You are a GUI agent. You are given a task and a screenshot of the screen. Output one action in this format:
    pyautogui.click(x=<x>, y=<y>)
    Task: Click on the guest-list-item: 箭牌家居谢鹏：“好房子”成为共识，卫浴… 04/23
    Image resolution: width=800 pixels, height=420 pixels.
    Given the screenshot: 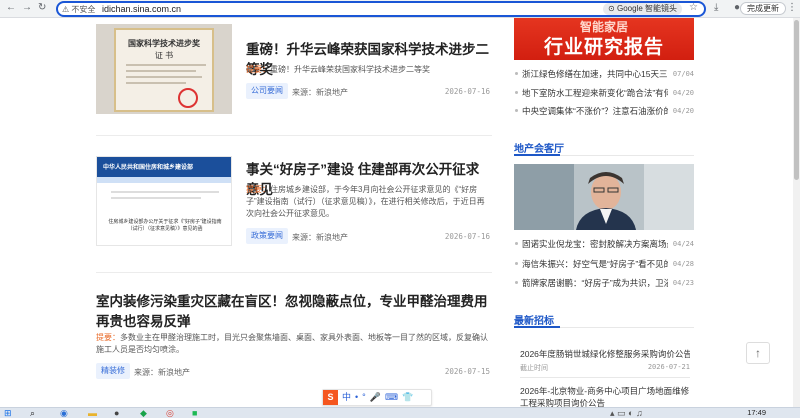 What is the action you would take?
    pyautogui.click(x=604, y=283)
    